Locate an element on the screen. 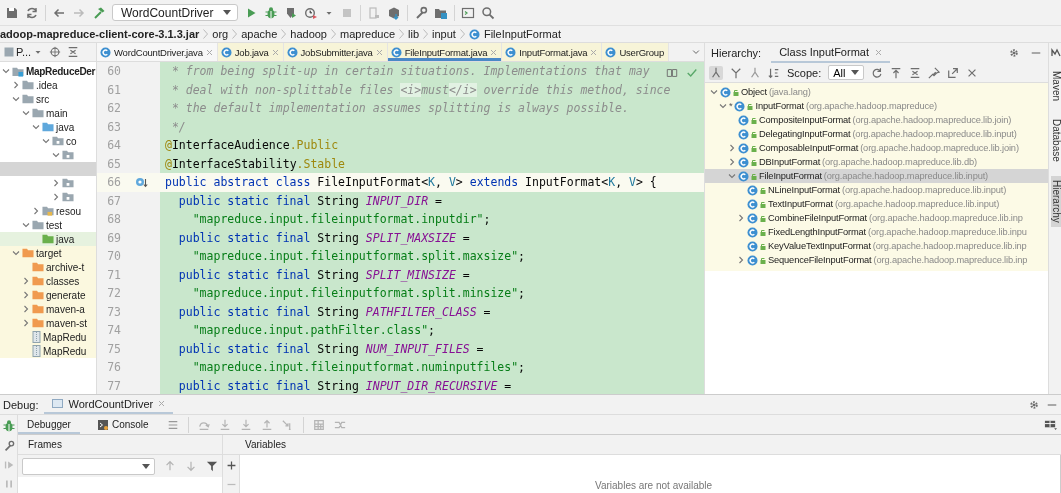 The image size is (1061, 493). tree-row: resou is located at coordinates (48, 211).